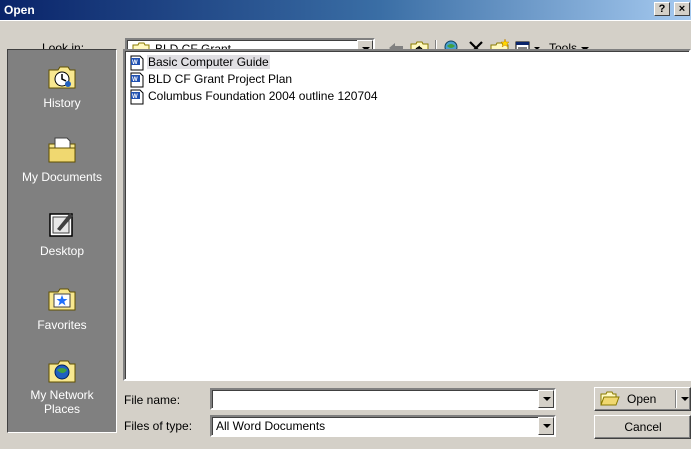 The image size is (691, 449). What do you see at coordinates (62, 150) in the screenshot?
I see `my-documents-icon` at bounding box center [62, 150].